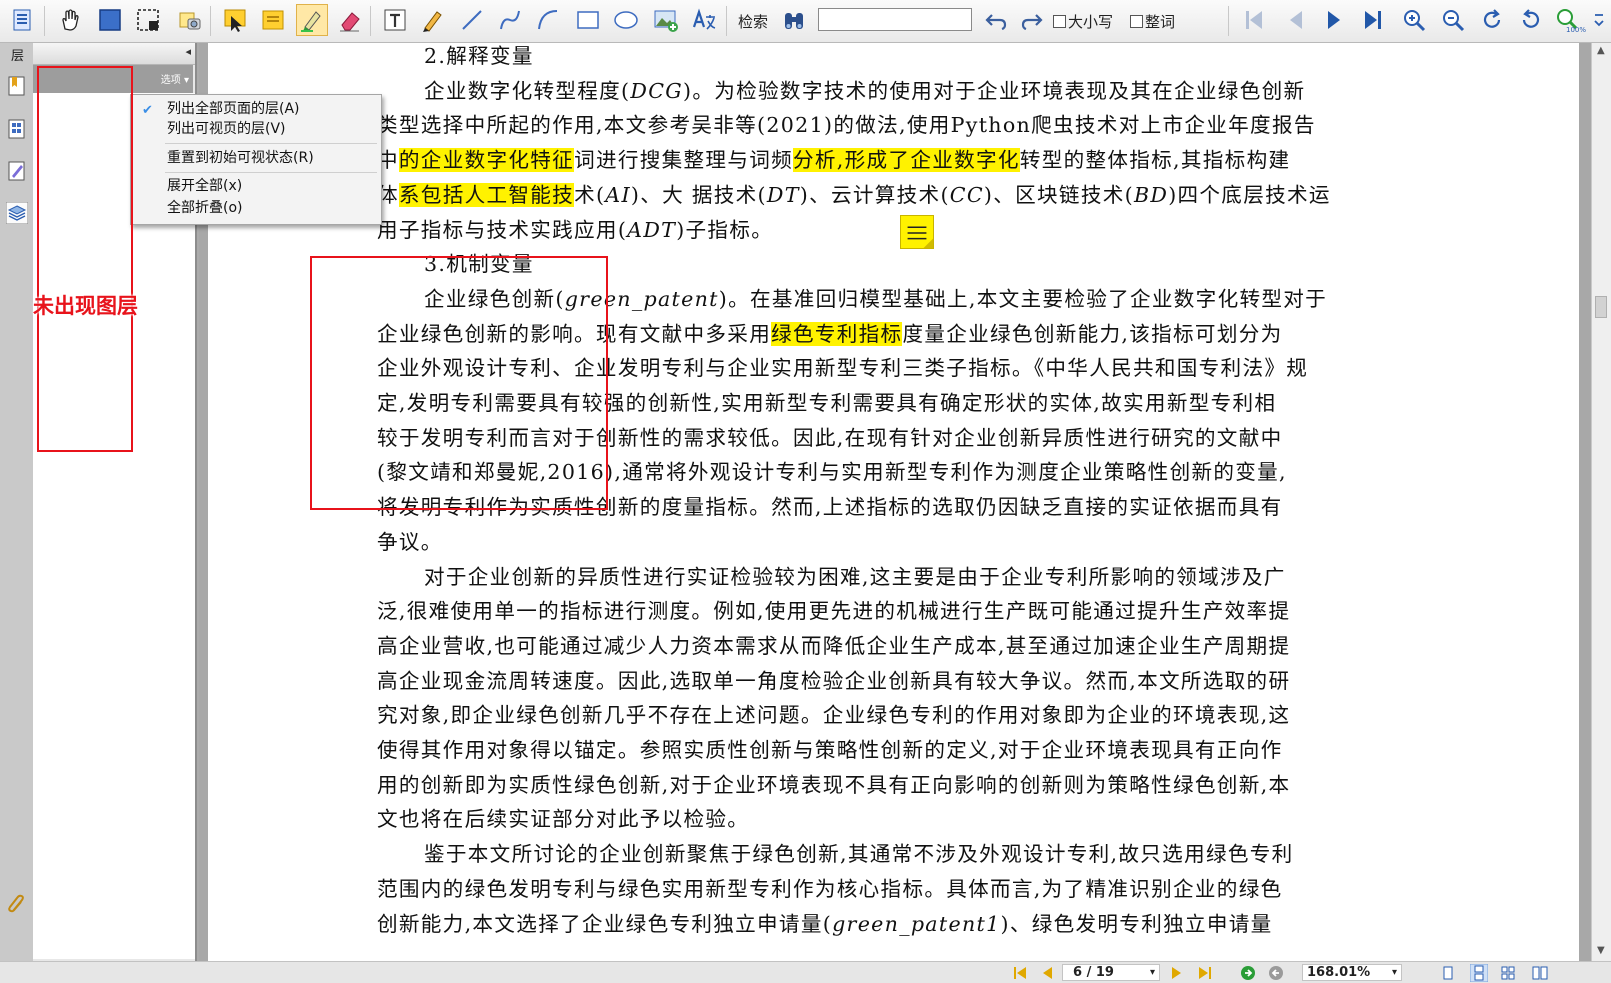 Image resolution: width=1611 pixels, height=983 pixels. What do you see at coordinates (652, 229) in the screenshot?
I see `text-run: ADT` at bounding box center [652, 229].